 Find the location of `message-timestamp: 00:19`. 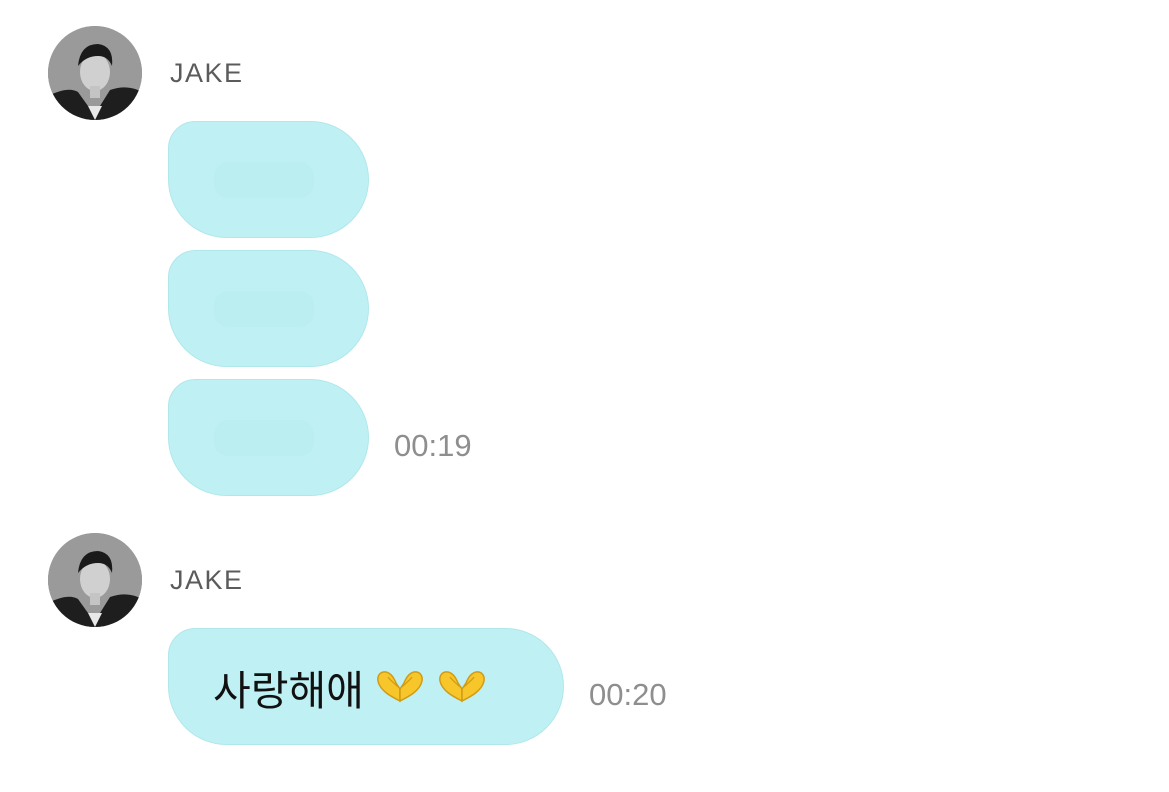

message-timestamp: 00:19 is located at coordinates (433, 445).